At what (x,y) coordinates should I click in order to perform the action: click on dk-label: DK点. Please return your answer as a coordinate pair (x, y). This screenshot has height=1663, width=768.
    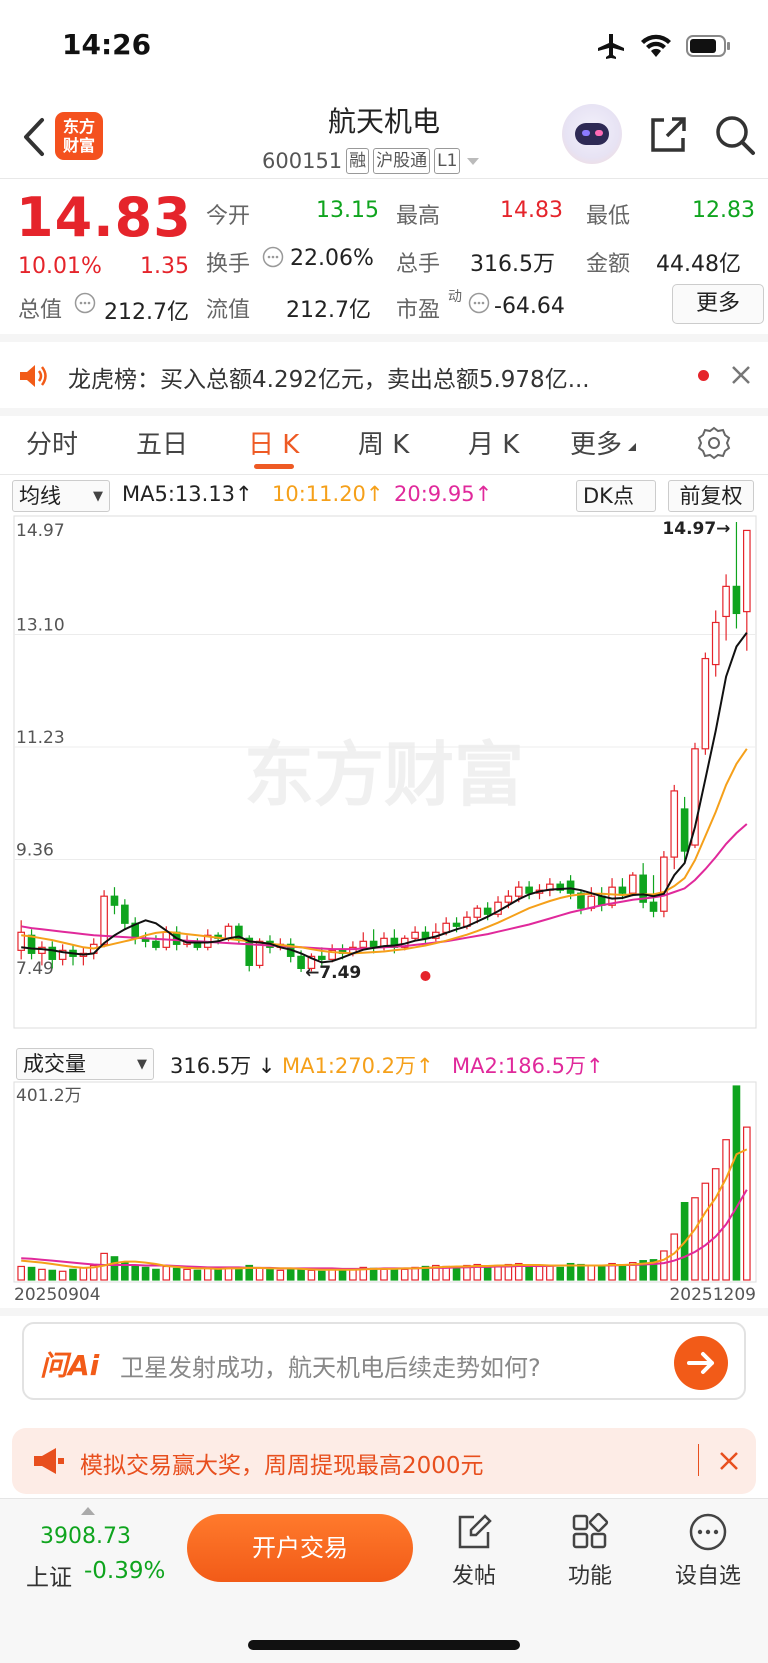
    Looking at the image, I should click on (608, 496).